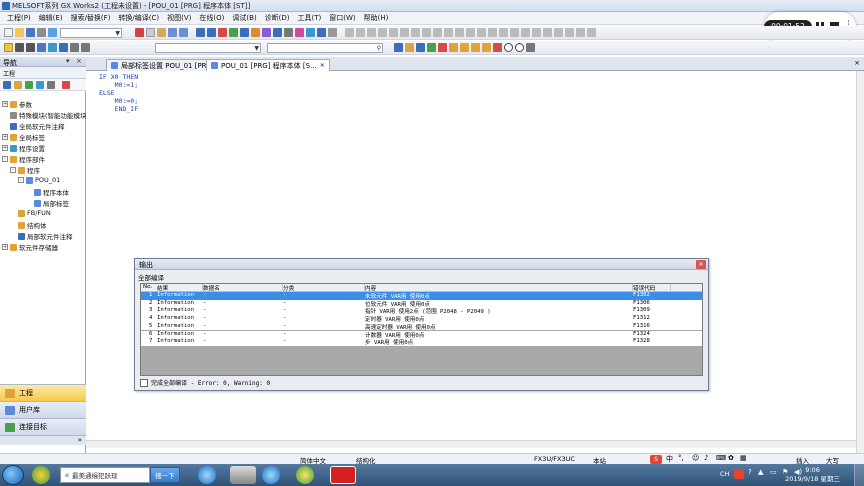 The width and height of the screenshot is (864, 486). I want to click on tree-item-special-module: 特殊模块(智能功能模块), so click(49, 115).